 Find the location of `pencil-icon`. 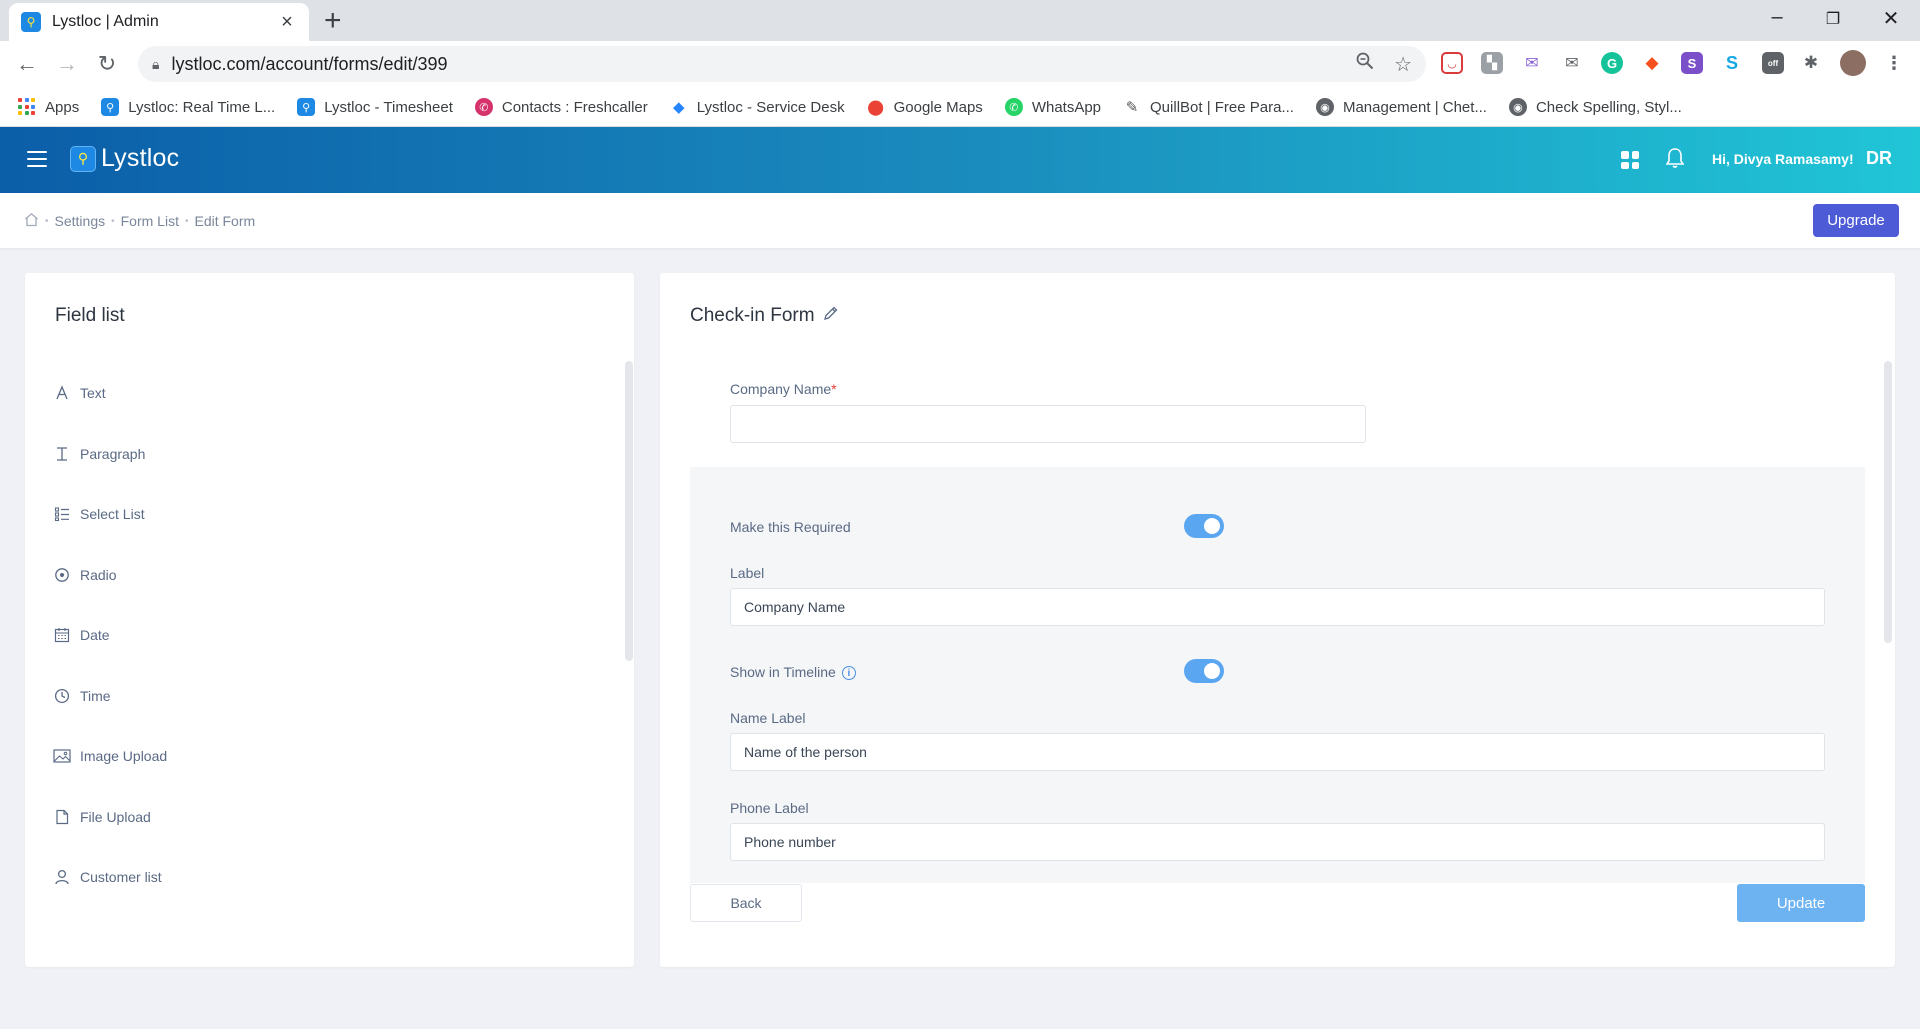

pencil-icon is located at coordinates (831, 316).